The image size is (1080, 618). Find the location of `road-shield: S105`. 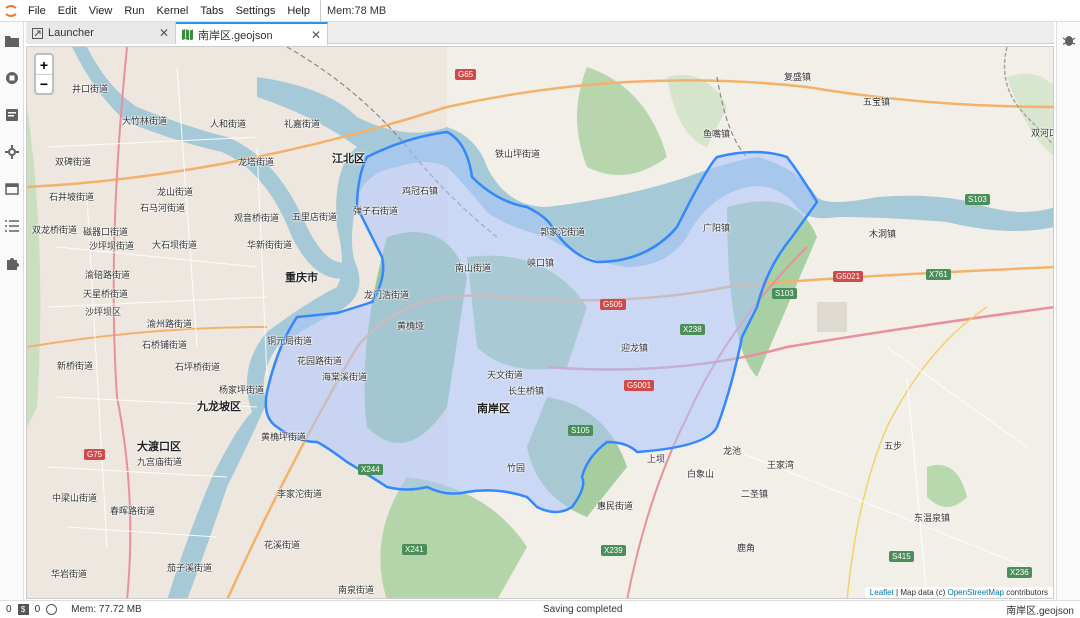

road-shield: S105 is located at coordinates (580, 430).